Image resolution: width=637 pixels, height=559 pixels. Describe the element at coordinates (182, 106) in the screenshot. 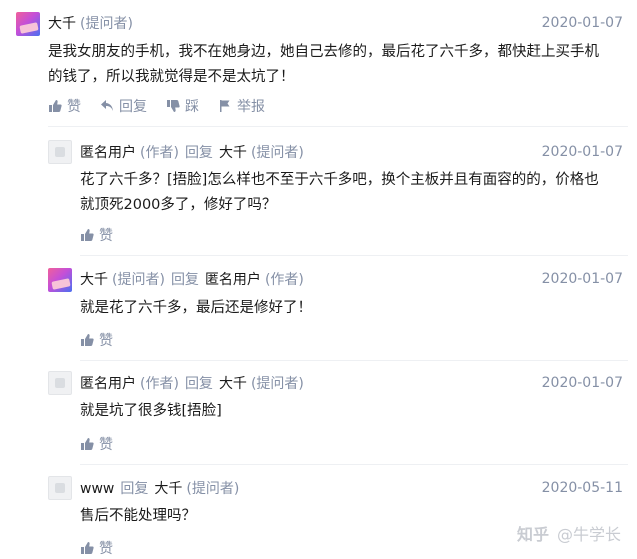

I see `dislike-button: 踩` at that location.